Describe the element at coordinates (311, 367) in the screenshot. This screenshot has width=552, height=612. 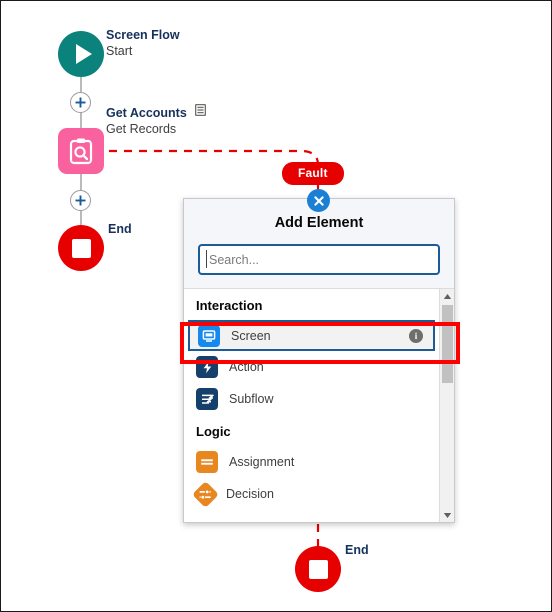
I see `list-item-action: Action` at that location.